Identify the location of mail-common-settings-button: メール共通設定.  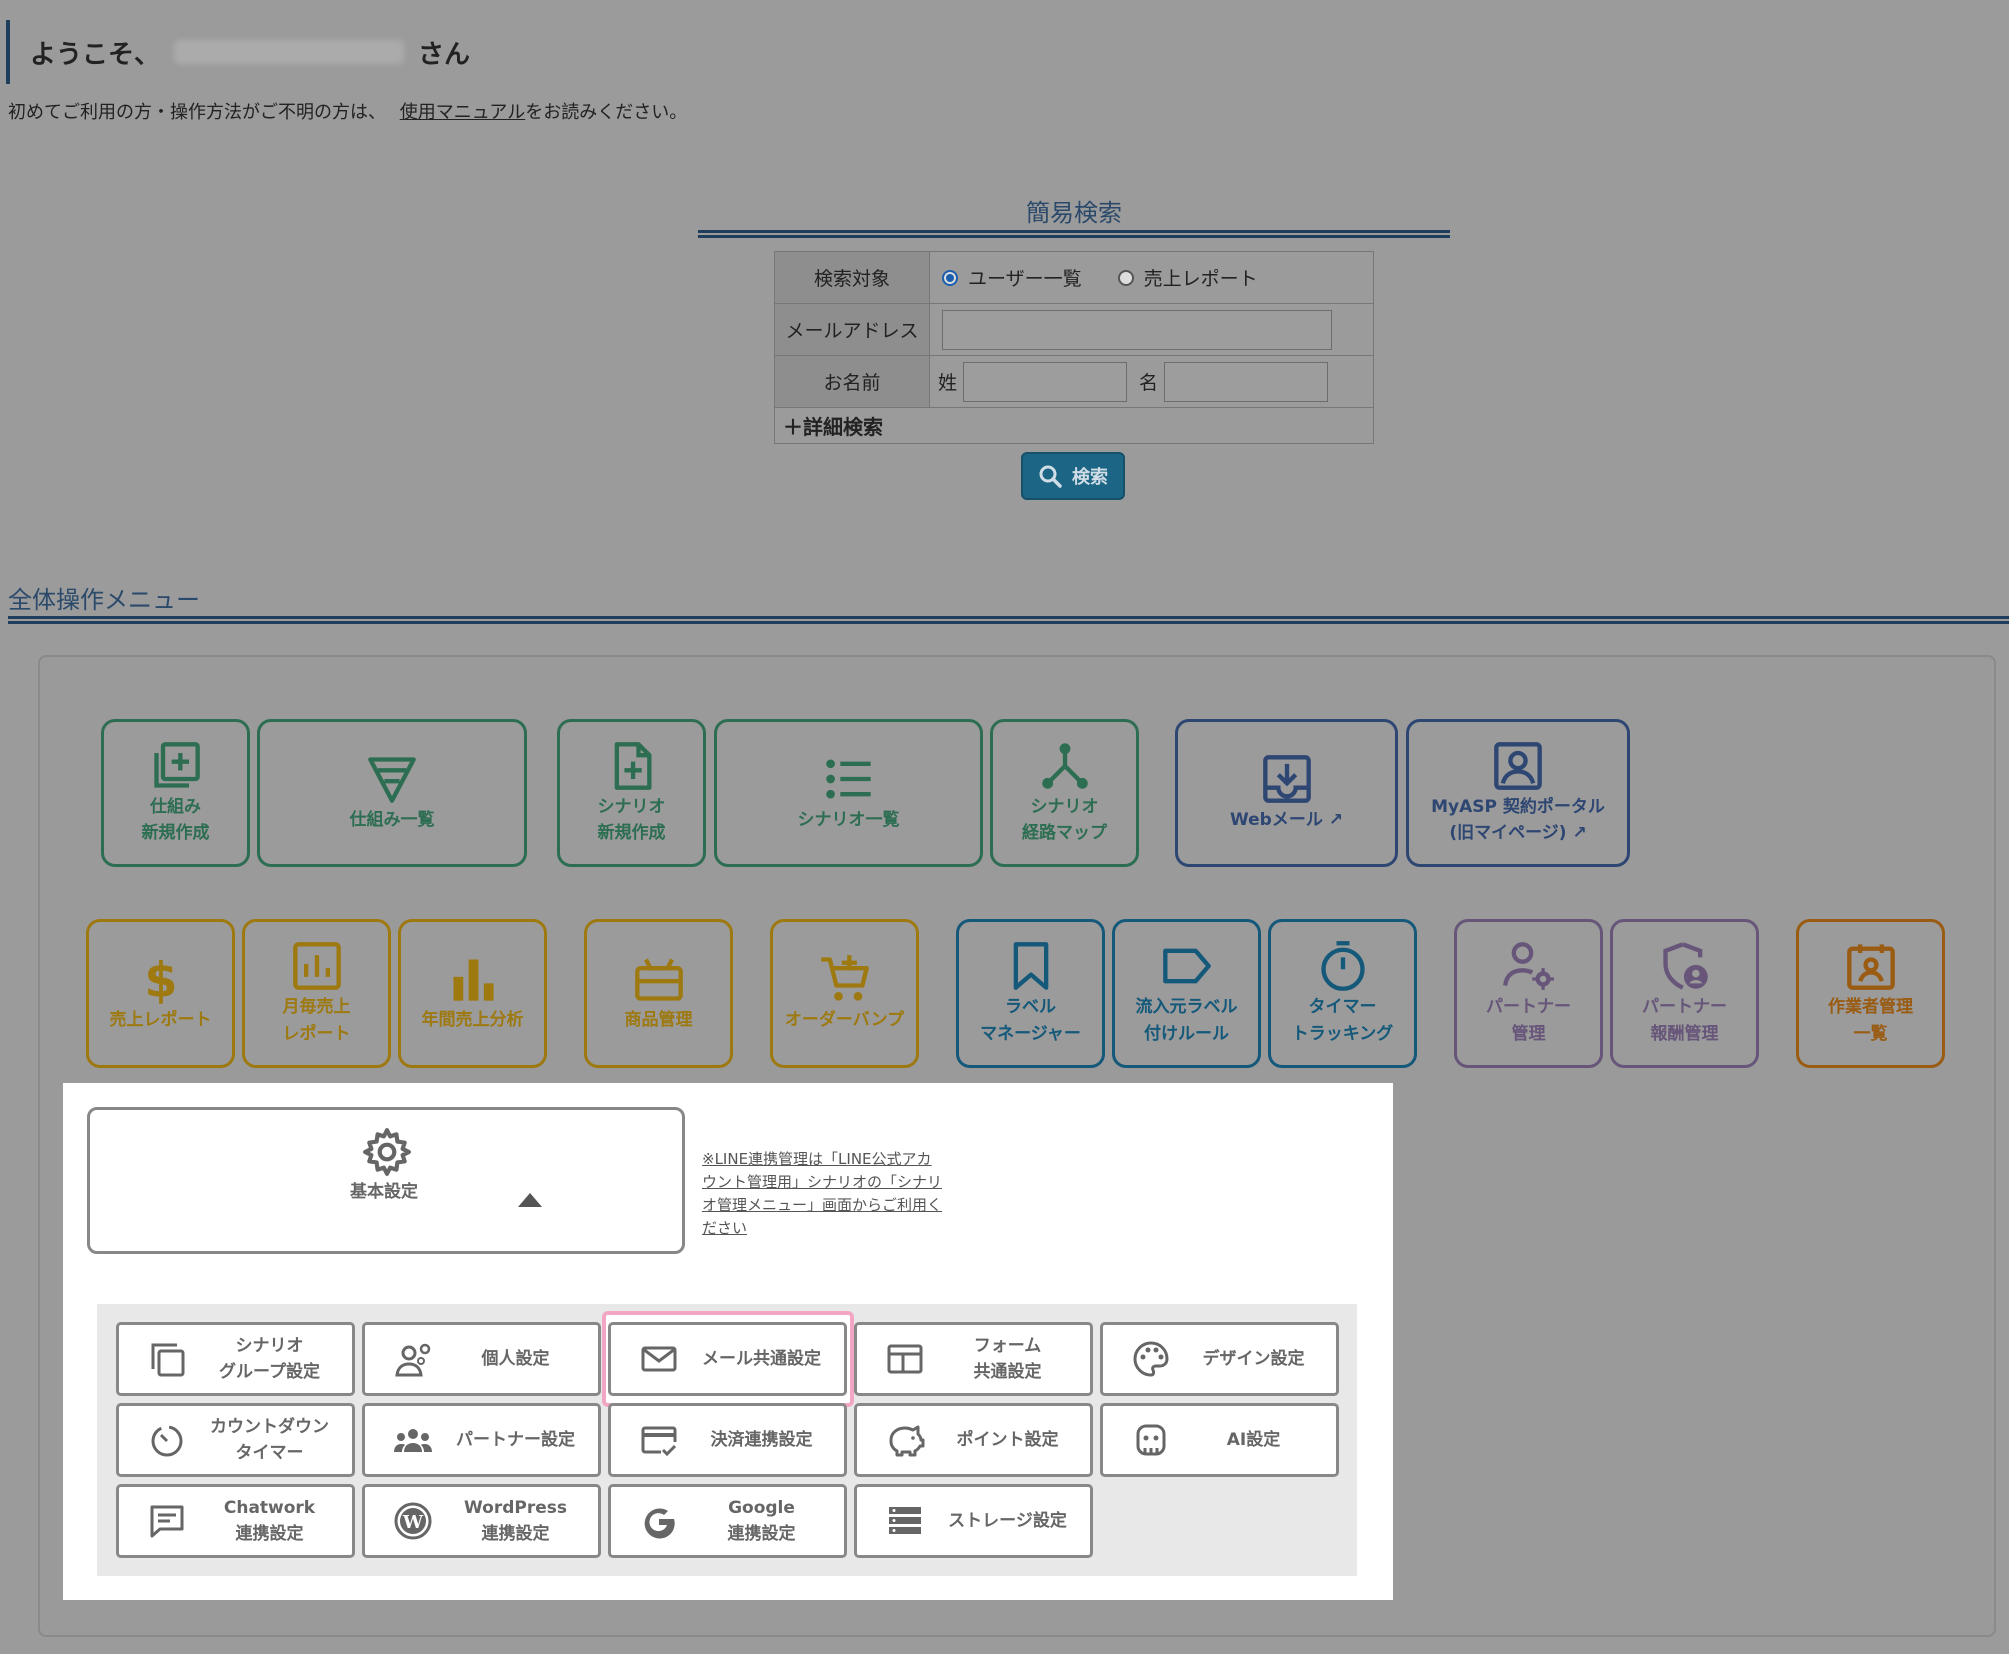
(727, 1359).